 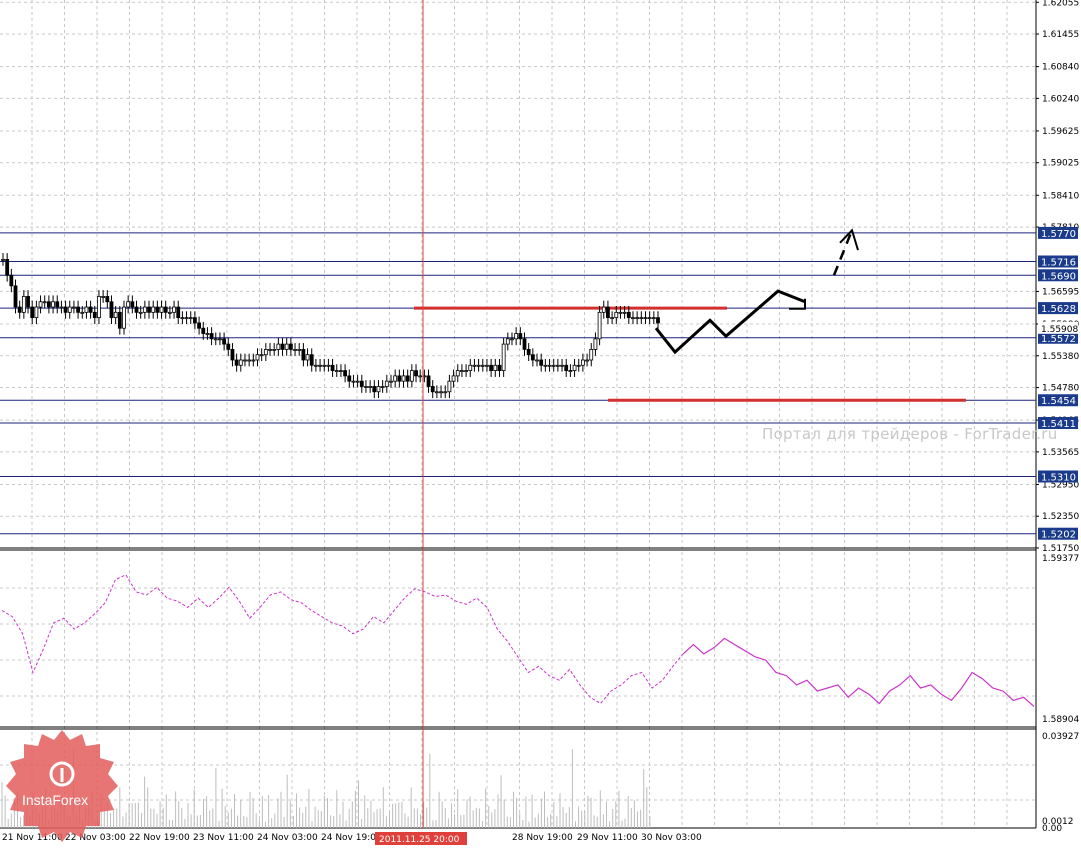 What do you see at coordinates (1060, 99) in the screenshot?
I see `y-tick-label: 1.60240` at bounding box center [1060, 99].